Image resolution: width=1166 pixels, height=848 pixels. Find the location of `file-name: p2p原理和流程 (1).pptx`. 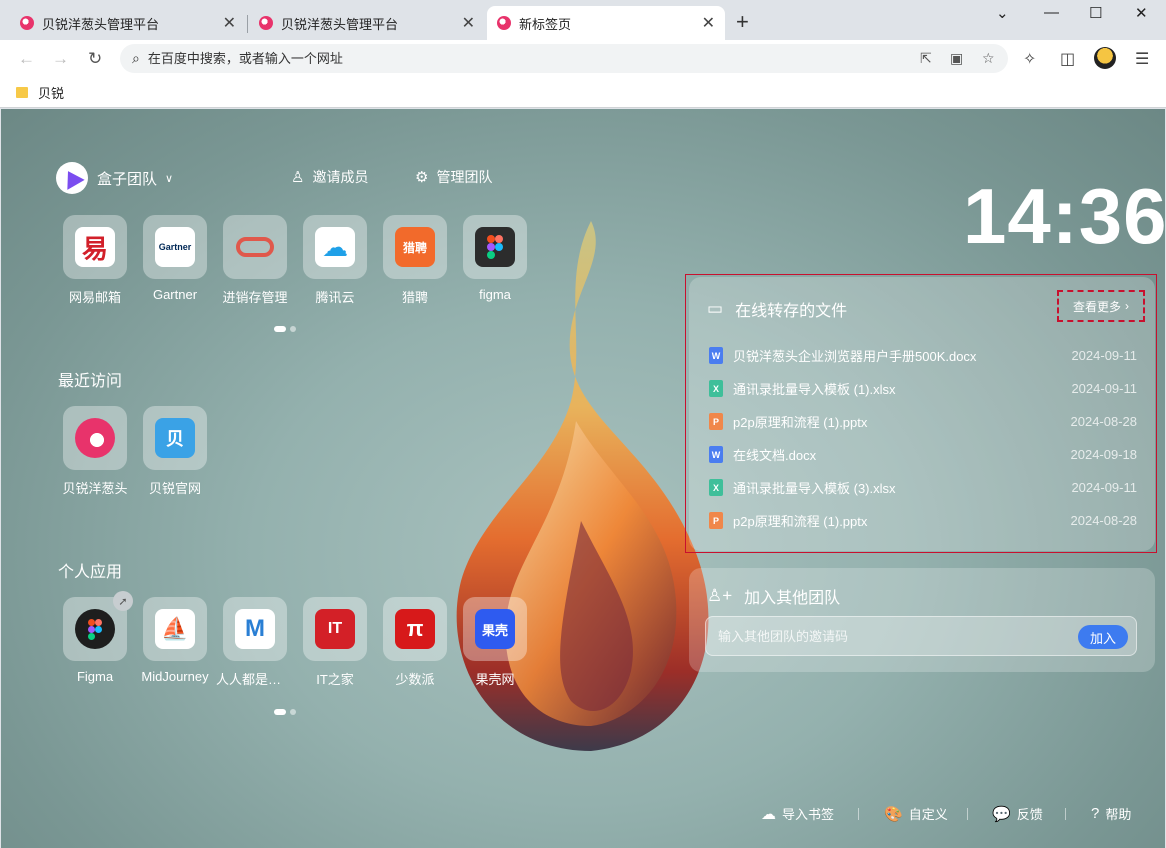

file-name: p2p原理和流程 (1).pptx is located at coordinates (800, 422).